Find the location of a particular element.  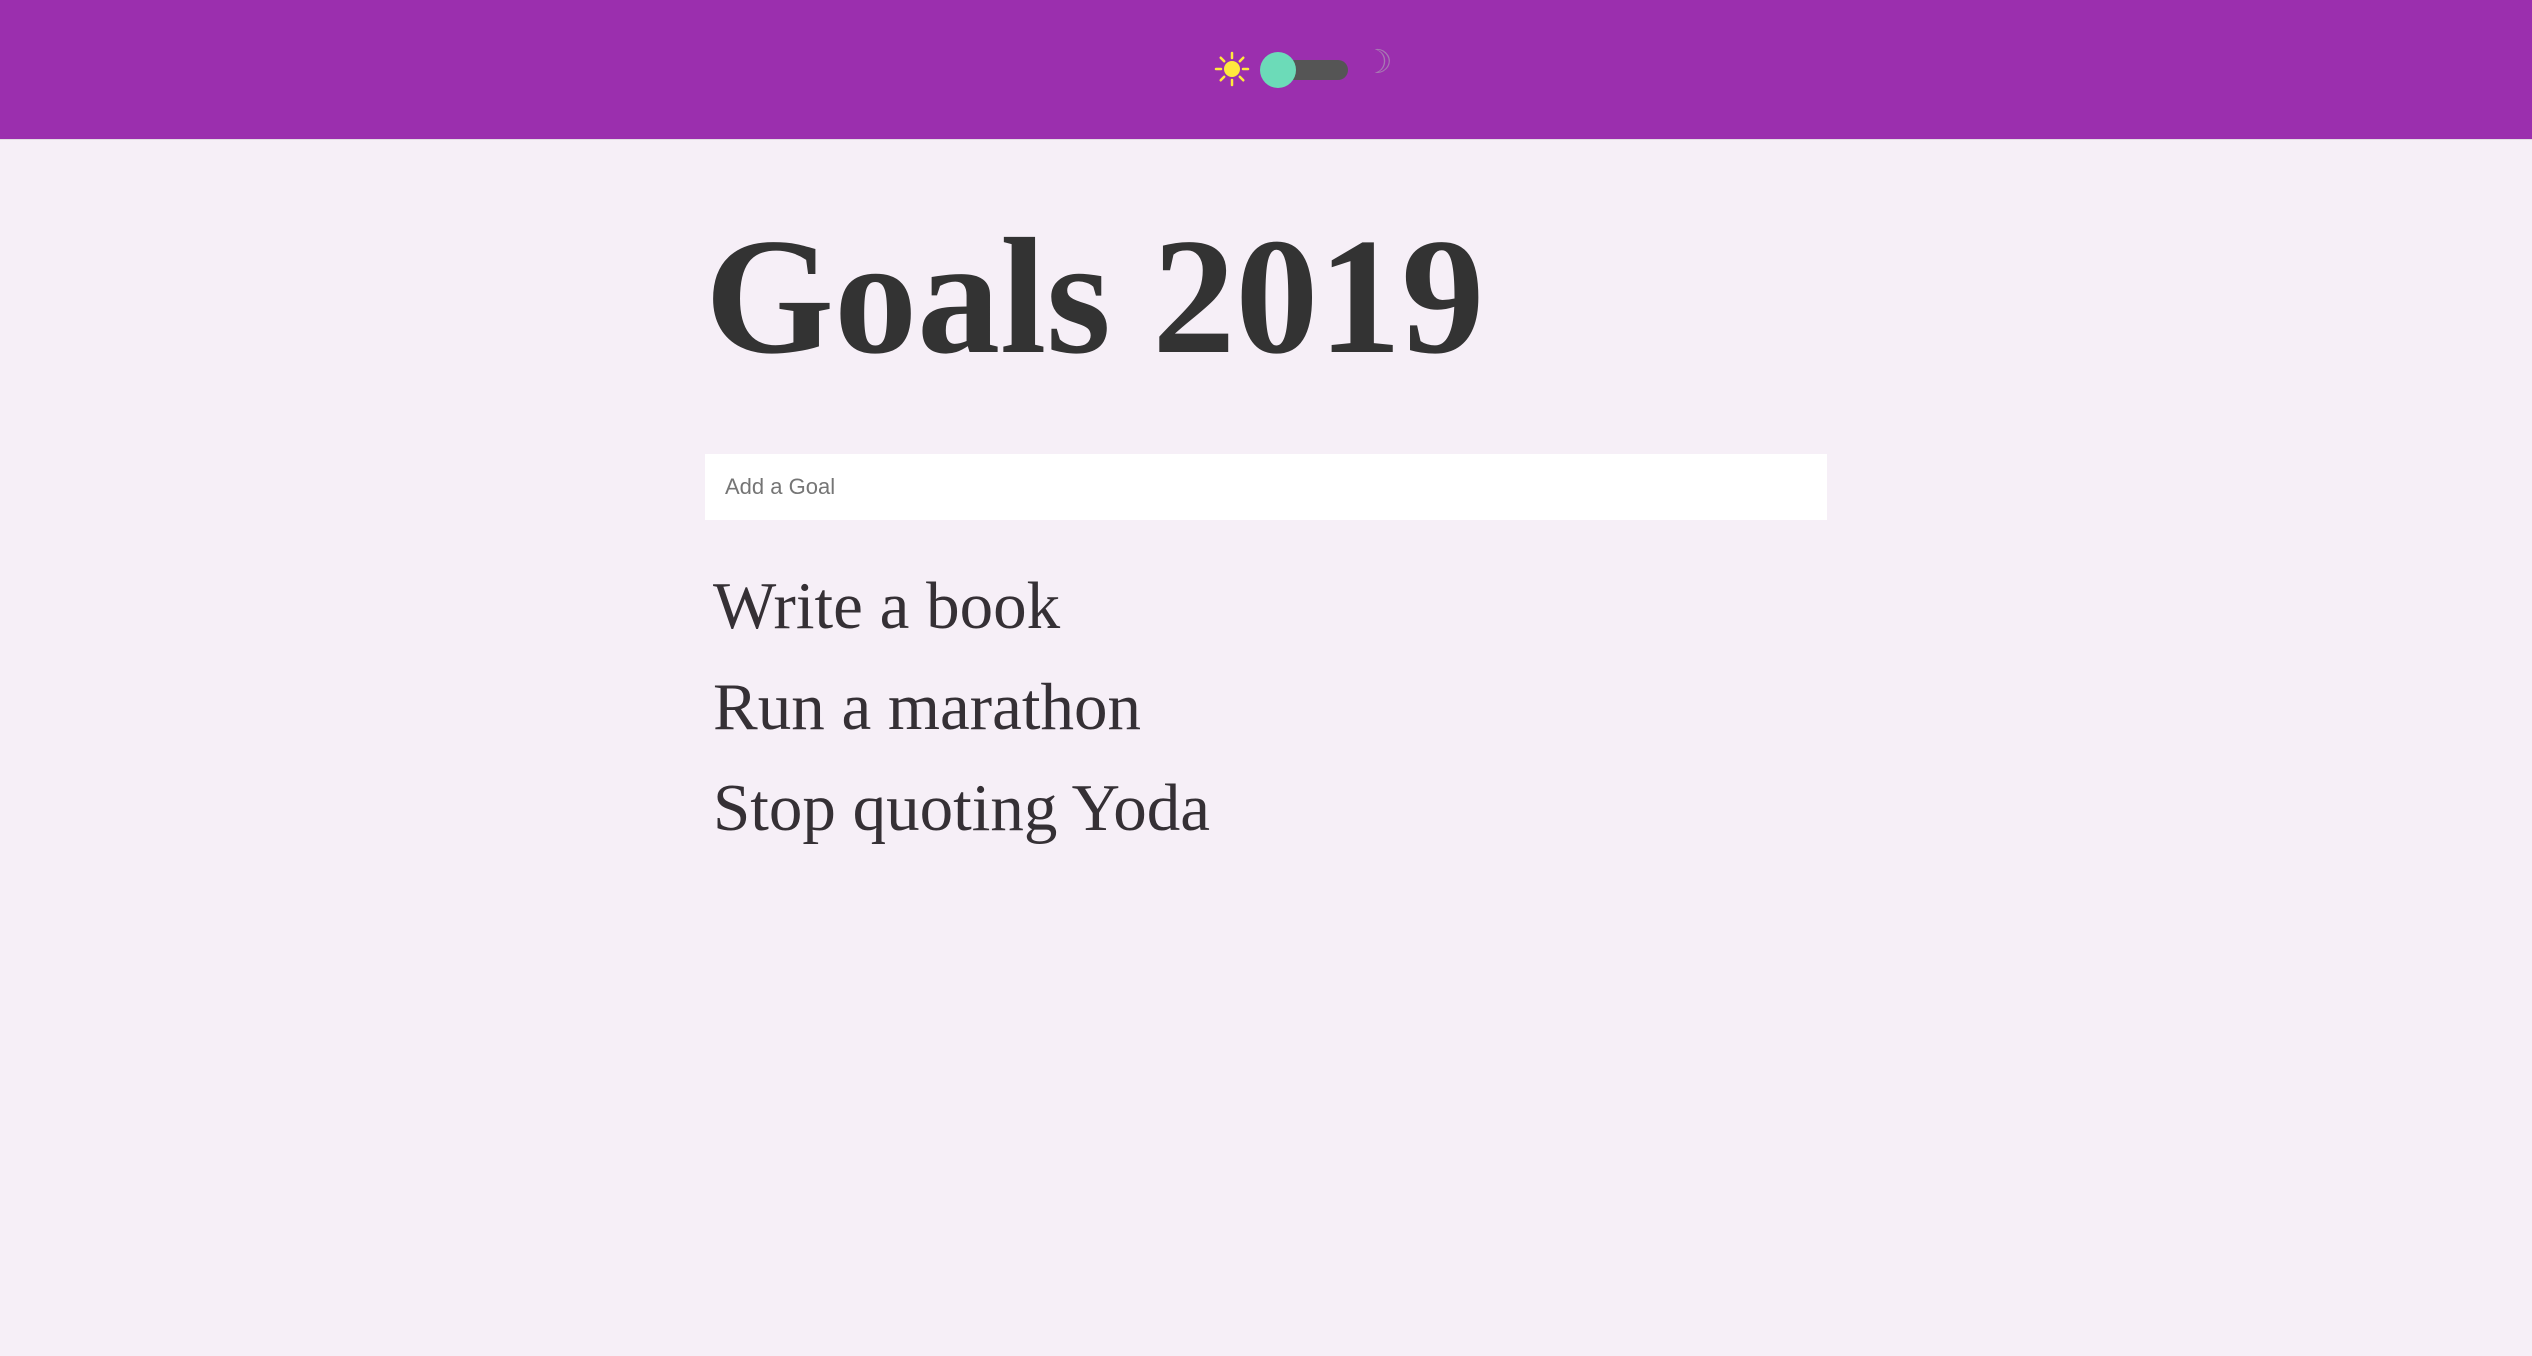

top-bar: ☽ is located at coordinates (1266, 69).